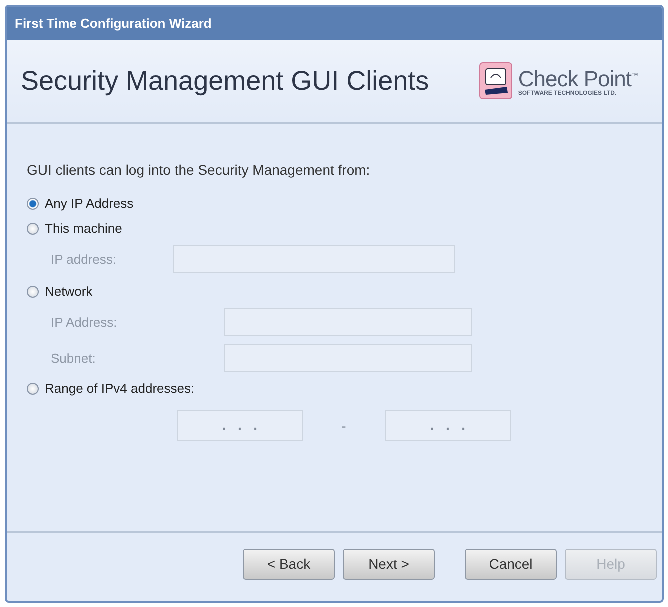  I want to click on wizard-button: Next >, so click(389, 564).